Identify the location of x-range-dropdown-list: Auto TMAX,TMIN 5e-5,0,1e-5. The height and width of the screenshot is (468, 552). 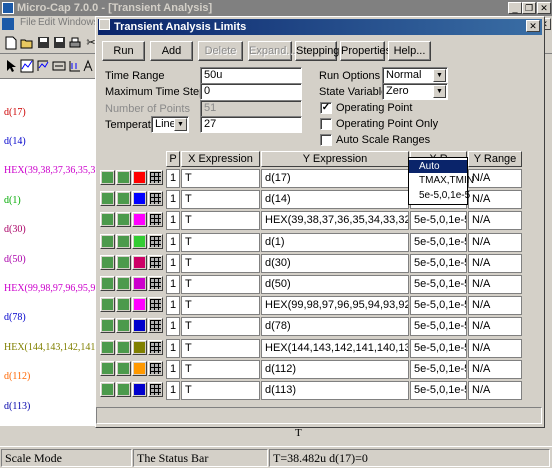
(441, 181).